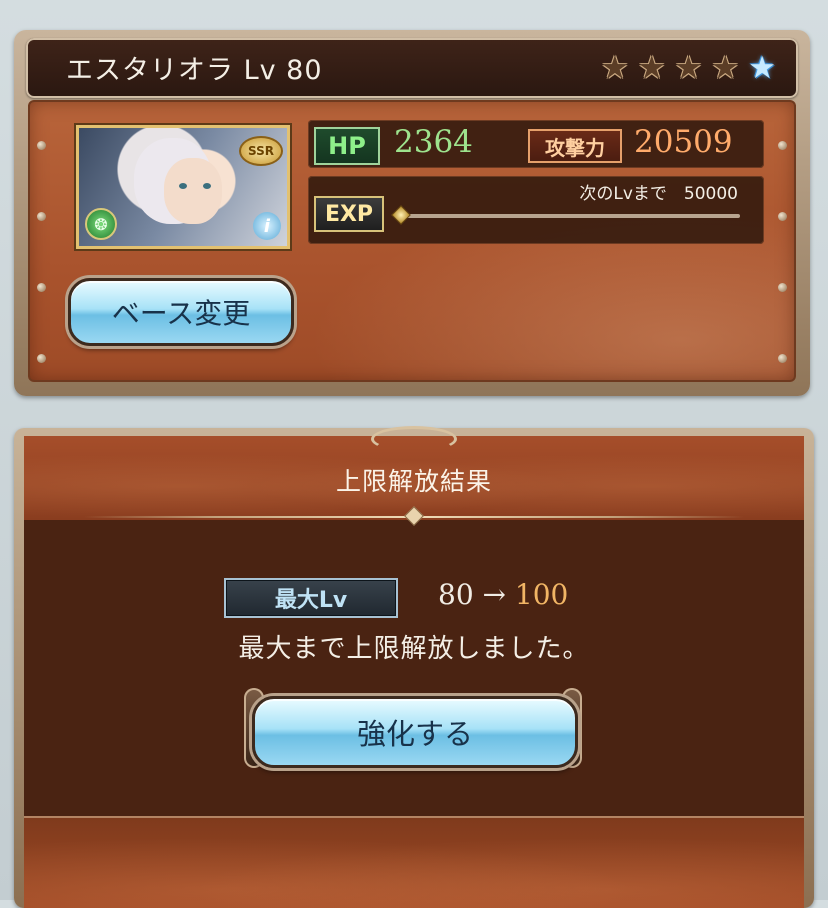 This screenshot has width=828, height=908. What do you see at coordinates (541, 594) in the screenshot?
I see `level-to: 100` at bounding box center [541, 594].